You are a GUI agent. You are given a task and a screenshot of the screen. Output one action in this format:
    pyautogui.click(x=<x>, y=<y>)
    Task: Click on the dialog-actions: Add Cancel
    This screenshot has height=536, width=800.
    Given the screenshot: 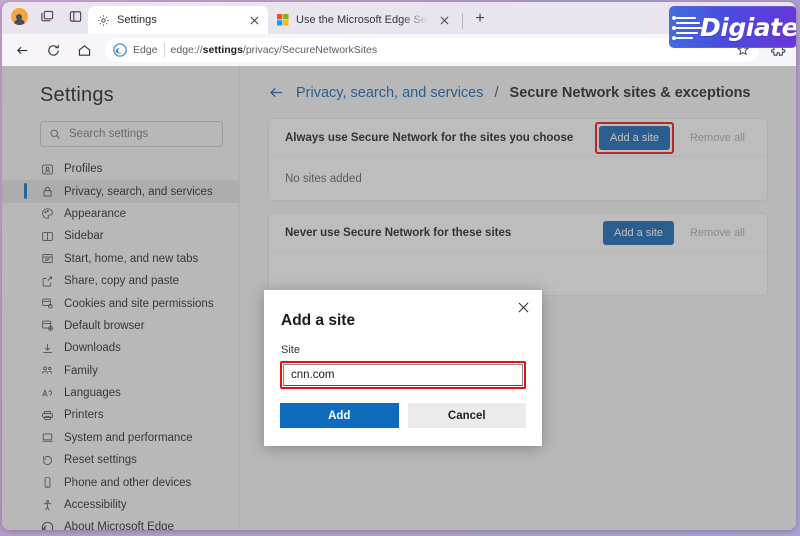 What is the action you would take?
    pyautogui.click(x=403, y=415)
    